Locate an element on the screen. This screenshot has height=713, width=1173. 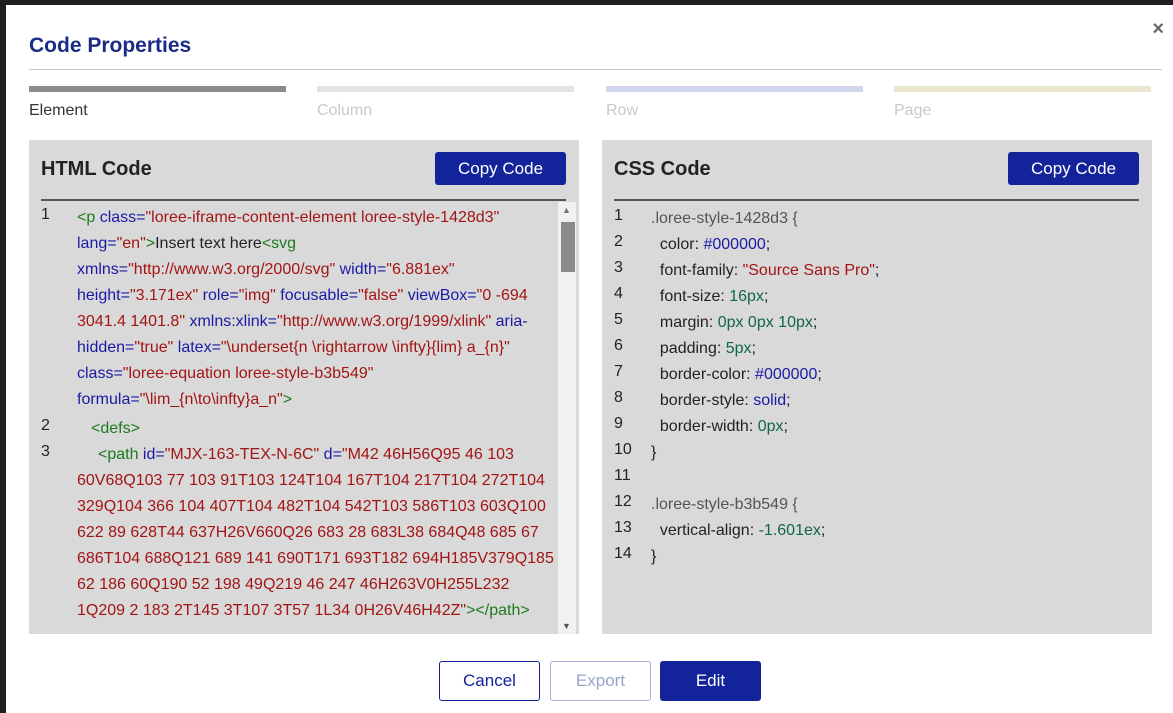
line-number: 14 is located at coordinates (623, 553).